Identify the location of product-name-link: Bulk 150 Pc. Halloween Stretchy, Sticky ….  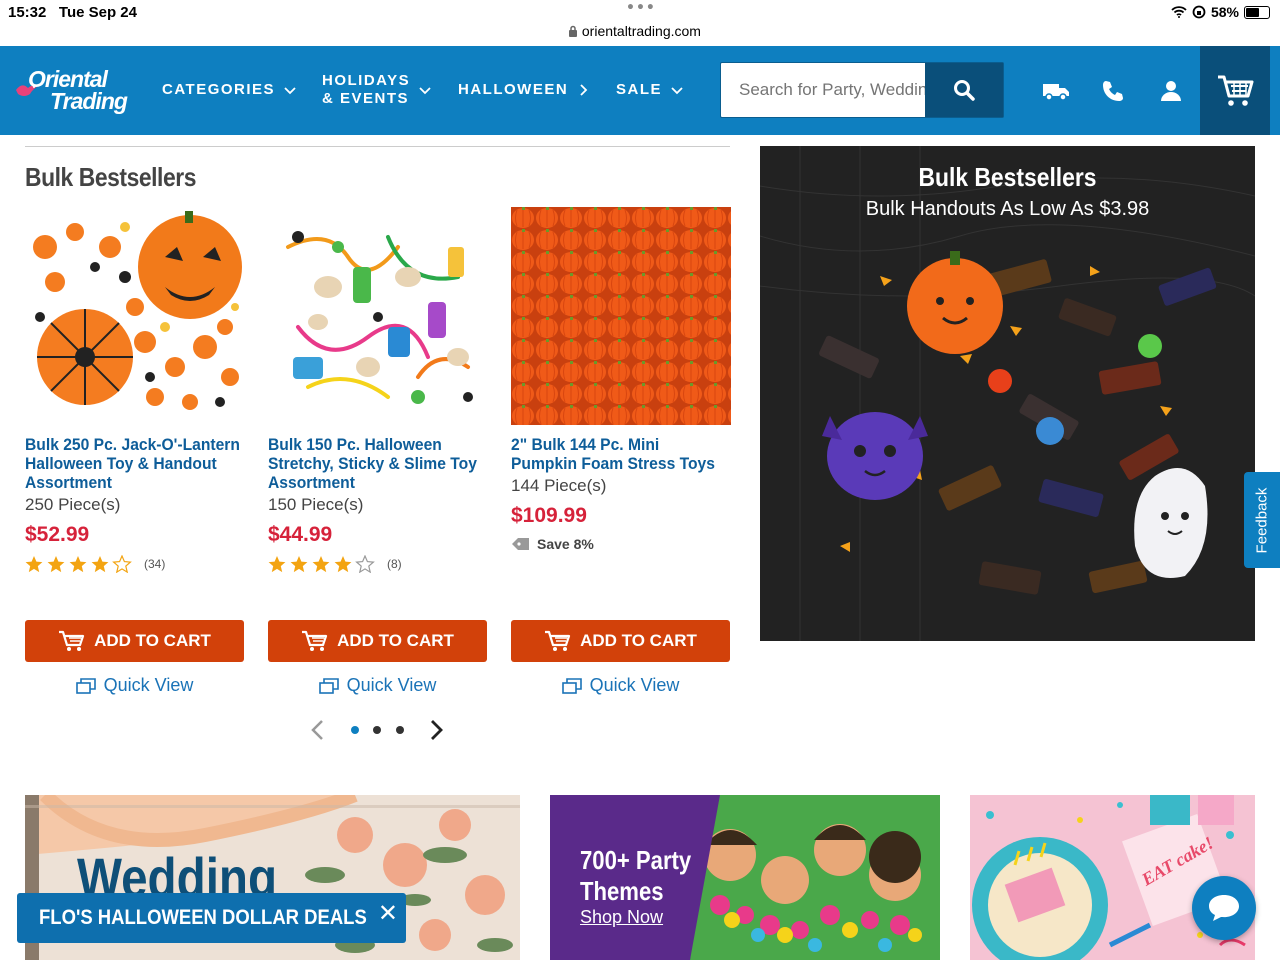
(376, 463).